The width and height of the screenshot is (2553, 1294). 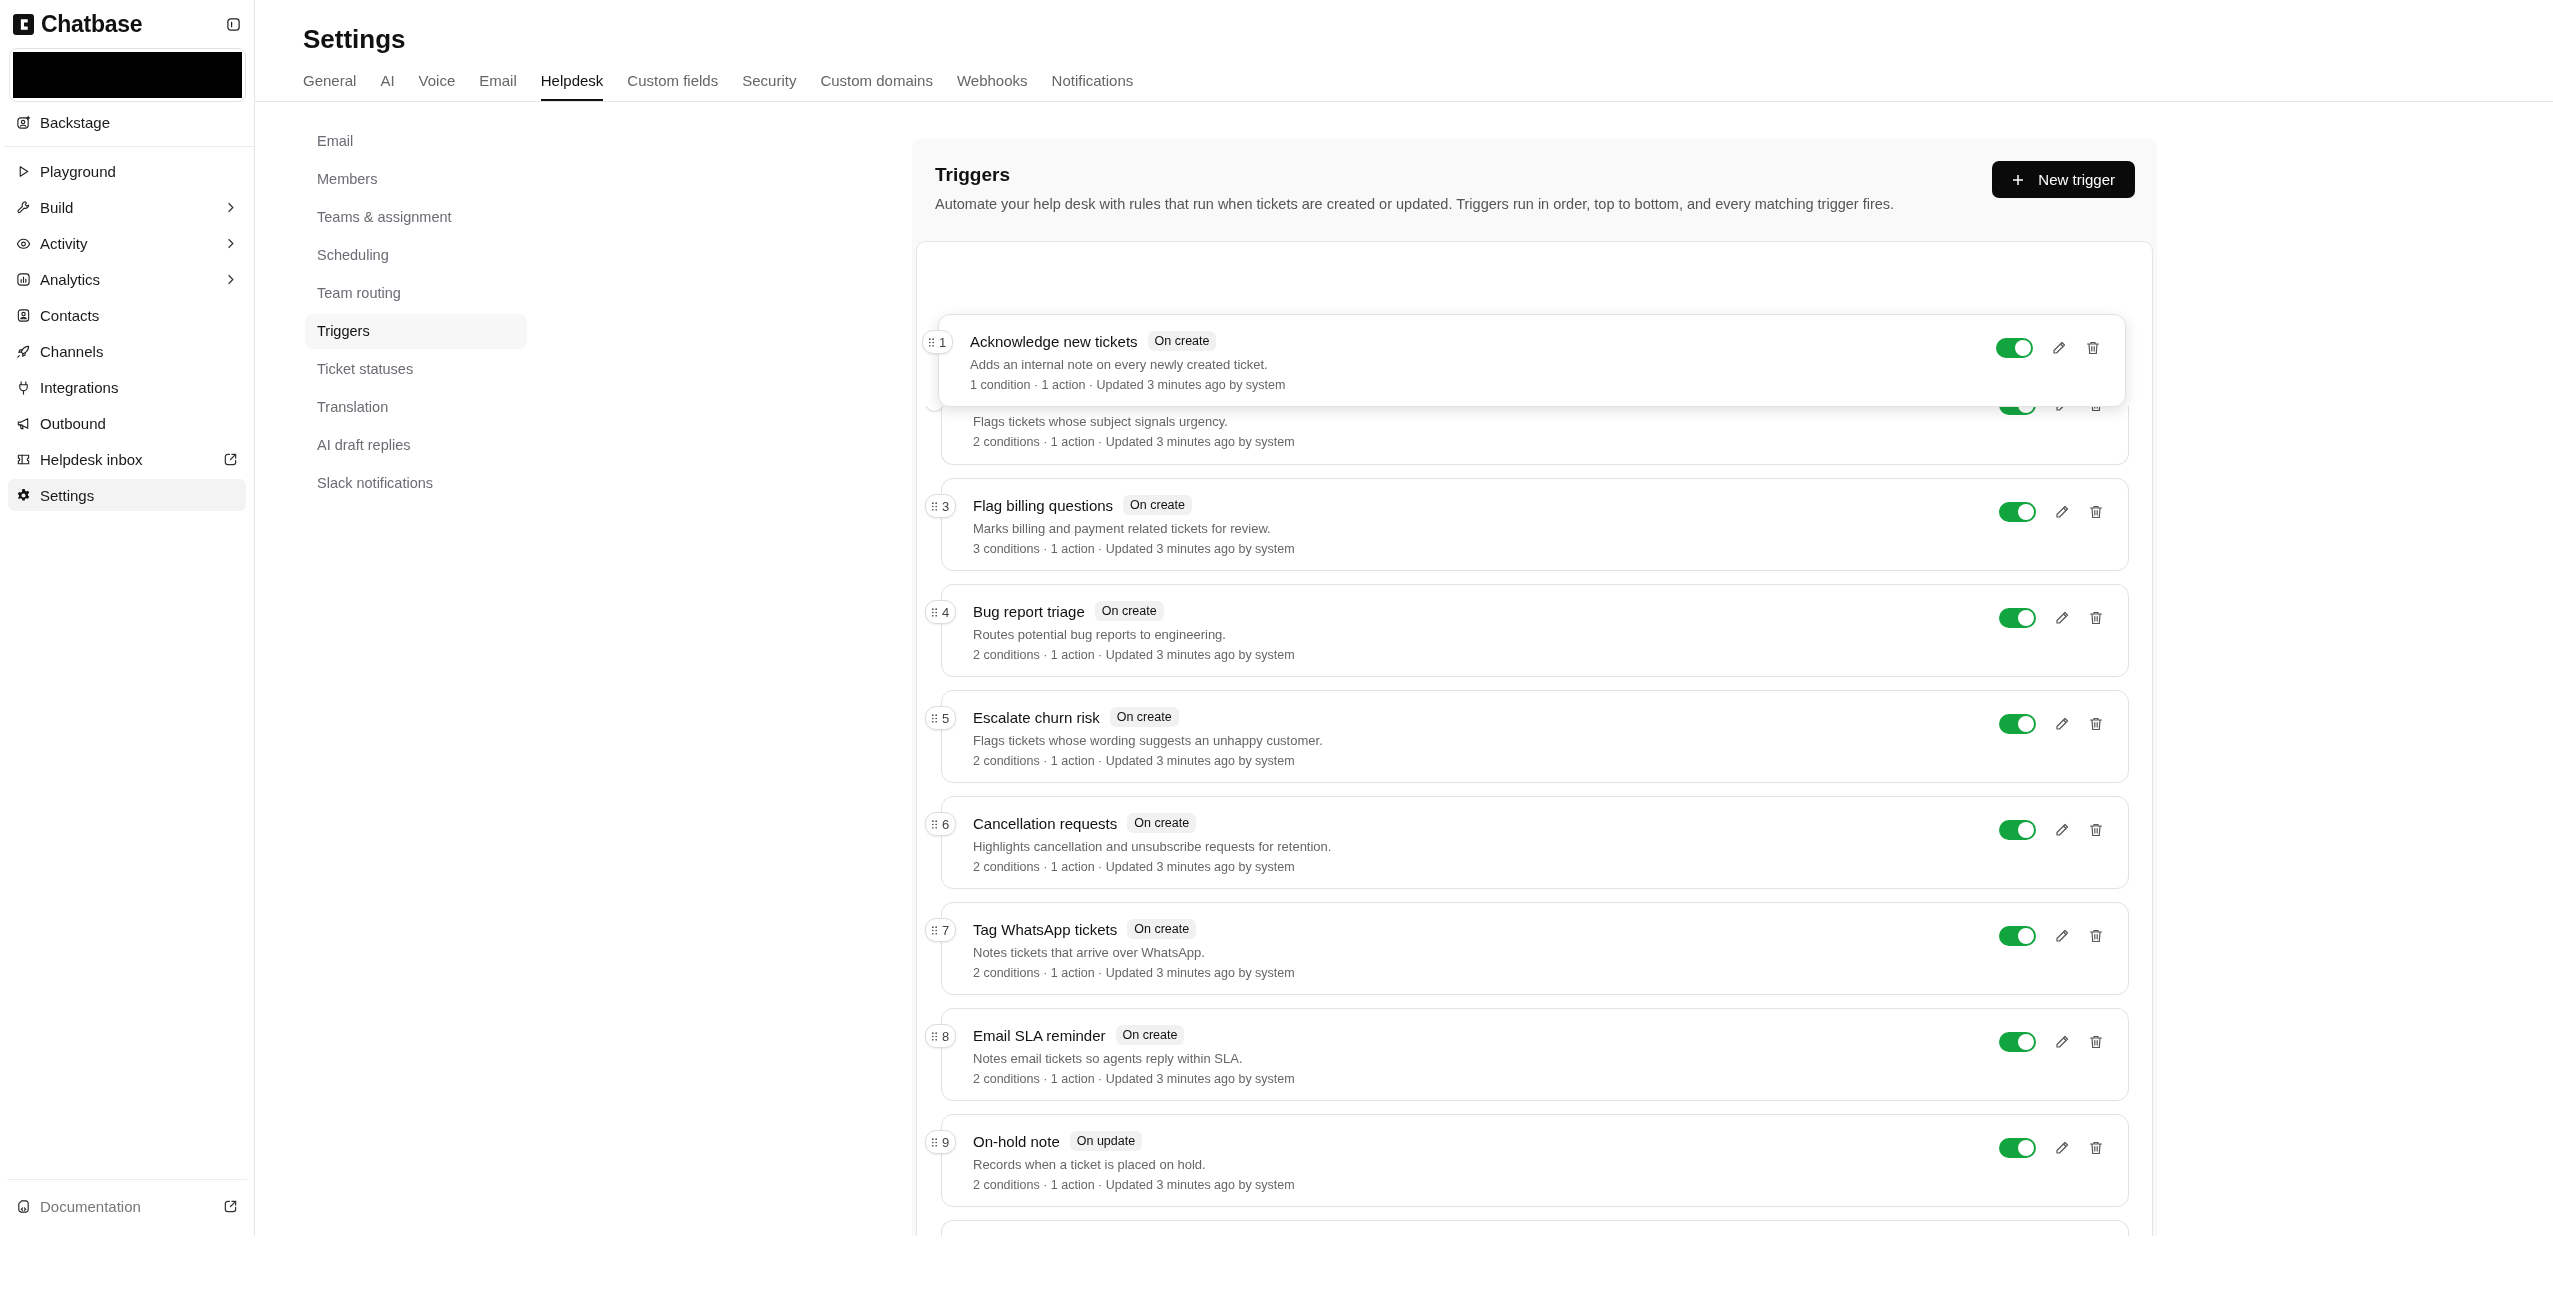 What do you see at coordinates (355, 39) in the screenshot?
I see `page-title: Settings` at bounding box center [355, 39].